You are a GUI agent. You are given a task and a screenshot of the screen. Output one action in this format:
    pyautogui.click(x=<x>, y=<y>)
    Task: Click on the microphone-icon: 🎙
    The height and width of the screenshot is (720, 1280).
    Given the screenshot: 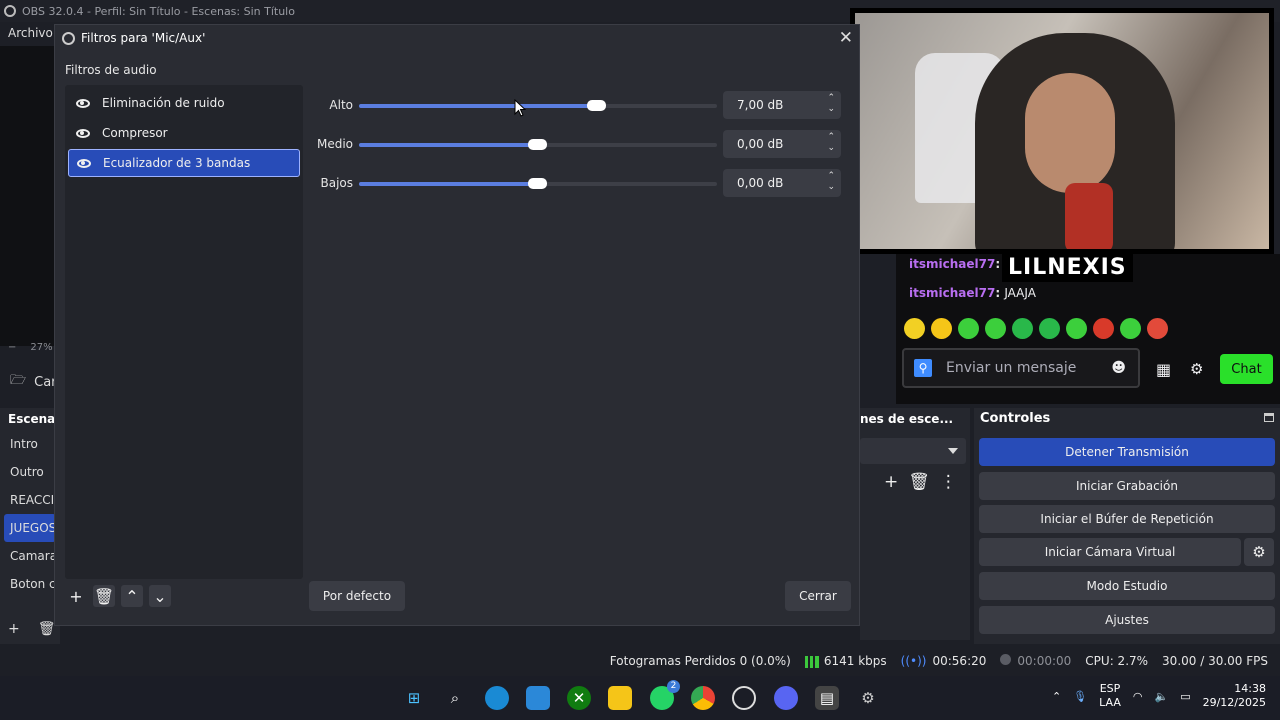 What is the action you would take?
    pyautogui.click(x=1080, y=696)
    